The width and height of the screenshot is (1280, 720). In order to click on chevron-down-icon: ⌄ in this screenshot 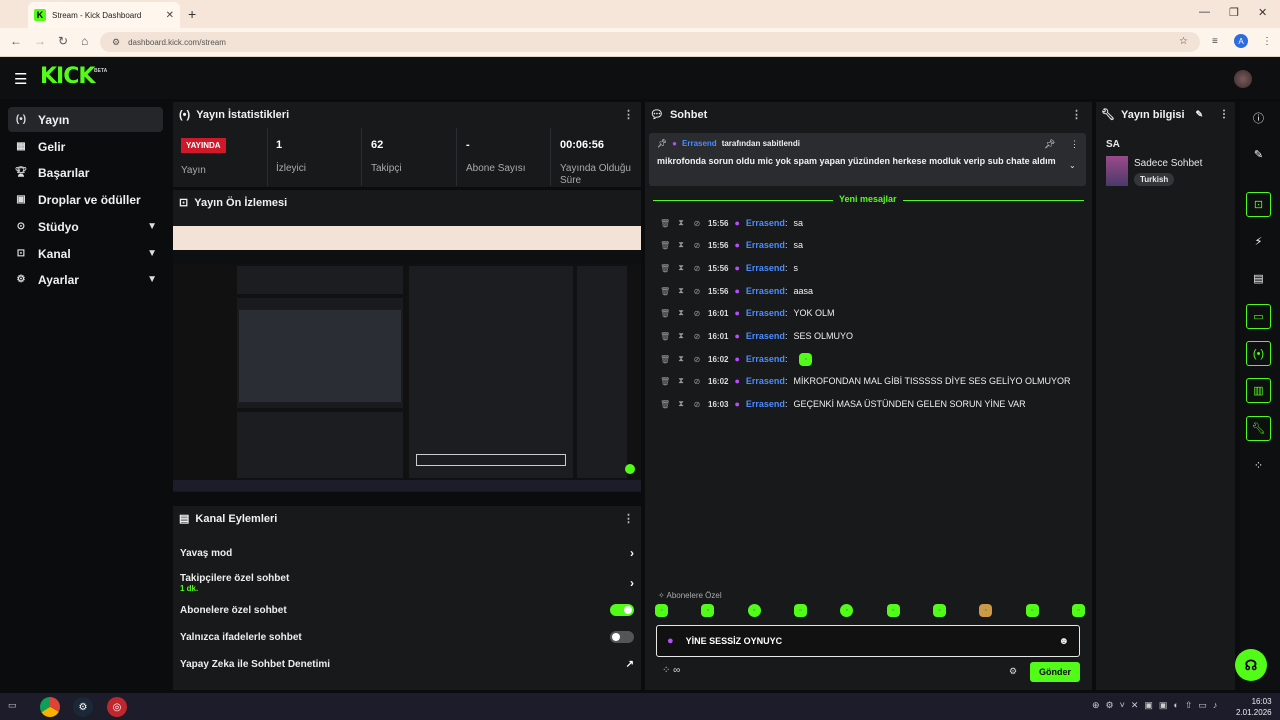, I will do `click(1072, 165)`.